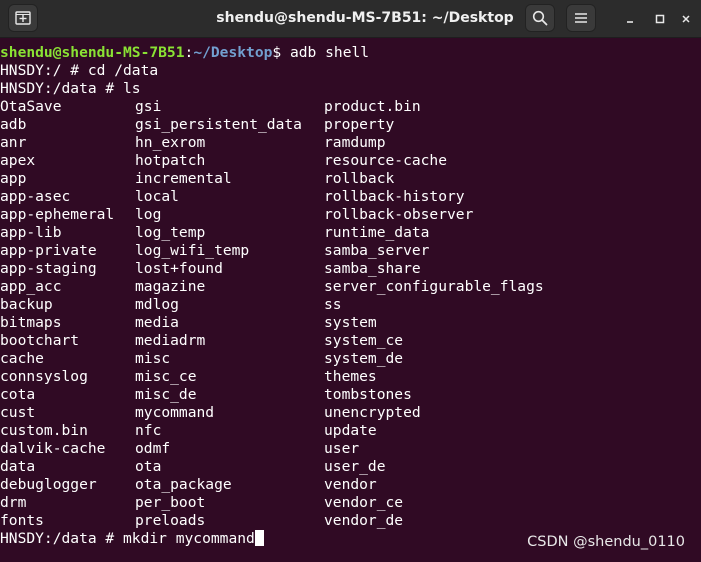 The height and width of the screenshot is (562, 701). I want to click on new-tab-icon, so click(23, 18).